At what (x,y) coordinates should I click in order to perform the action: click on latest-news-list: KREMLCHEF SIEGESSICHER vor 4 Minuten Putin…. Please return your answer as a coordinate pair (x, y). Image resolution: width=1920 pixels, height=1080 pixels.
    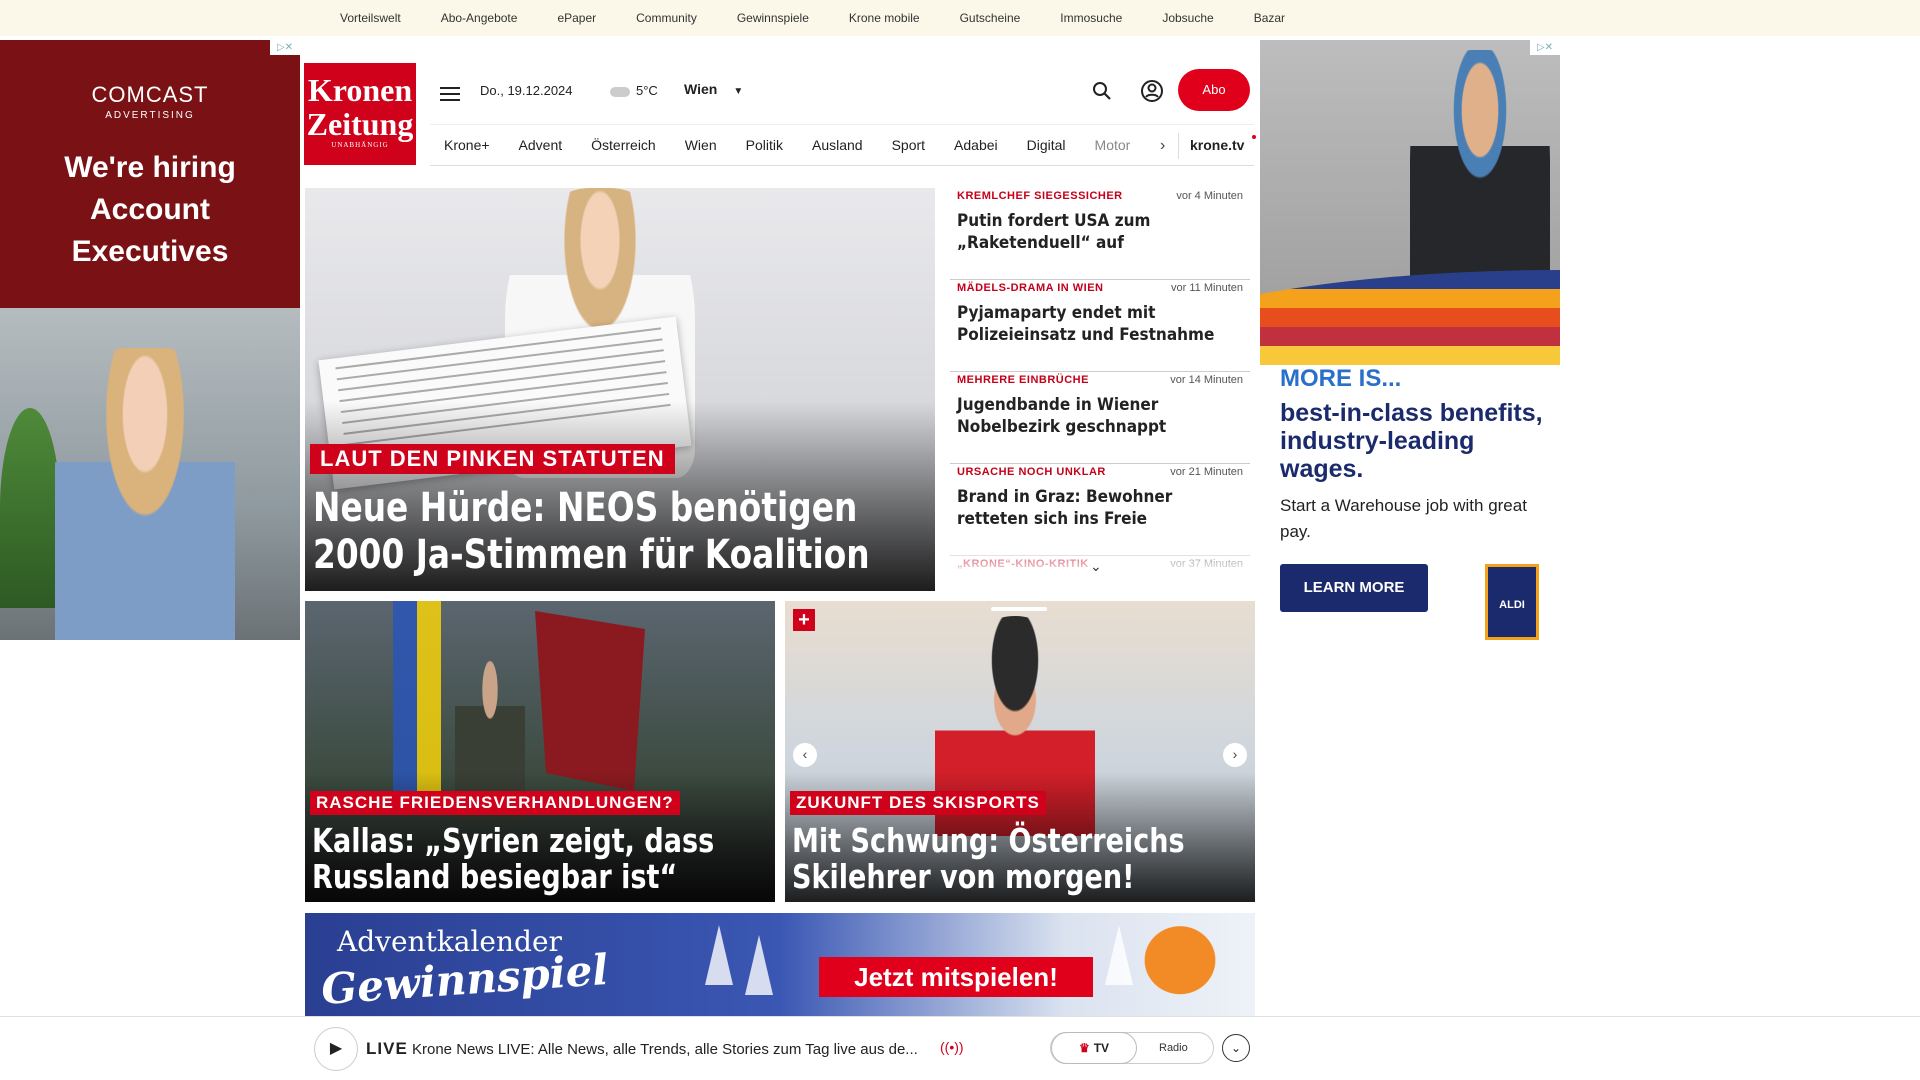
    Looking at the image, I should click on (1100, 383).